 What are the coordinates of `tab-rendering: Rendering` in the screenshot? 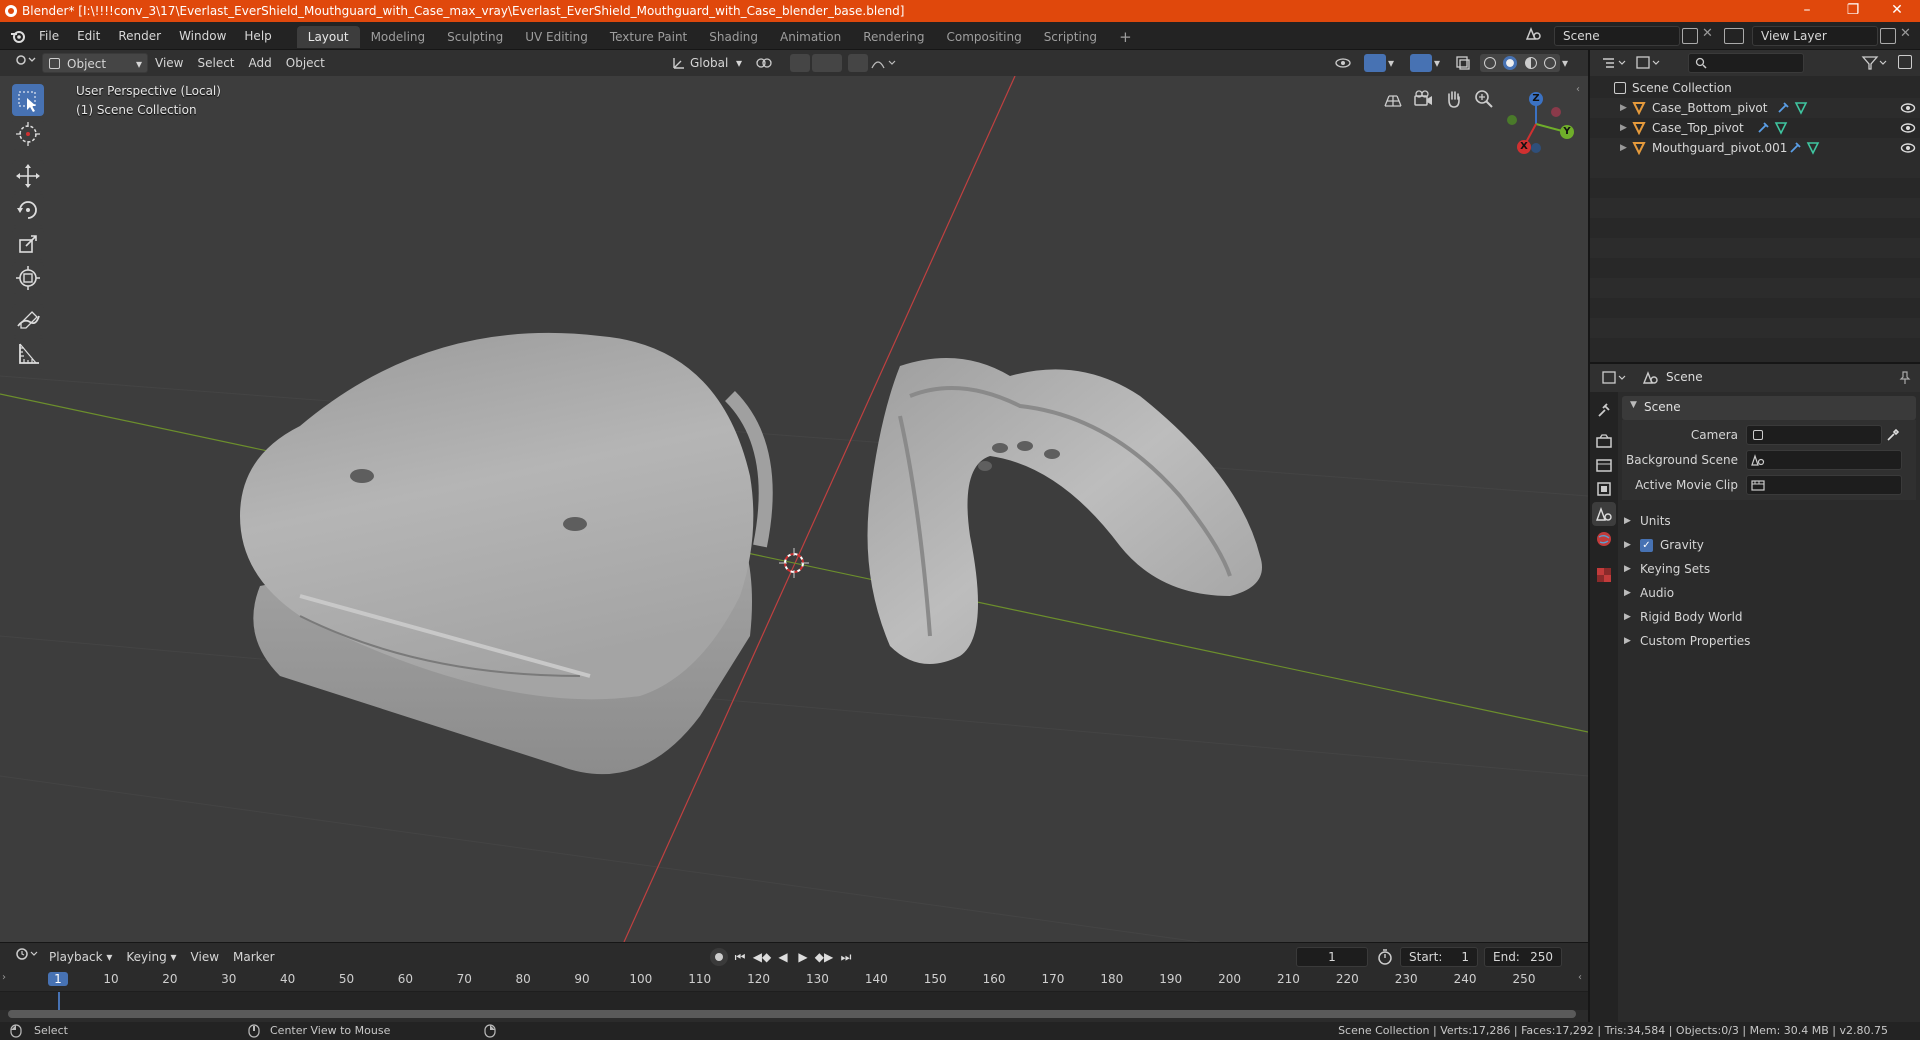 It's located at (893, 37).